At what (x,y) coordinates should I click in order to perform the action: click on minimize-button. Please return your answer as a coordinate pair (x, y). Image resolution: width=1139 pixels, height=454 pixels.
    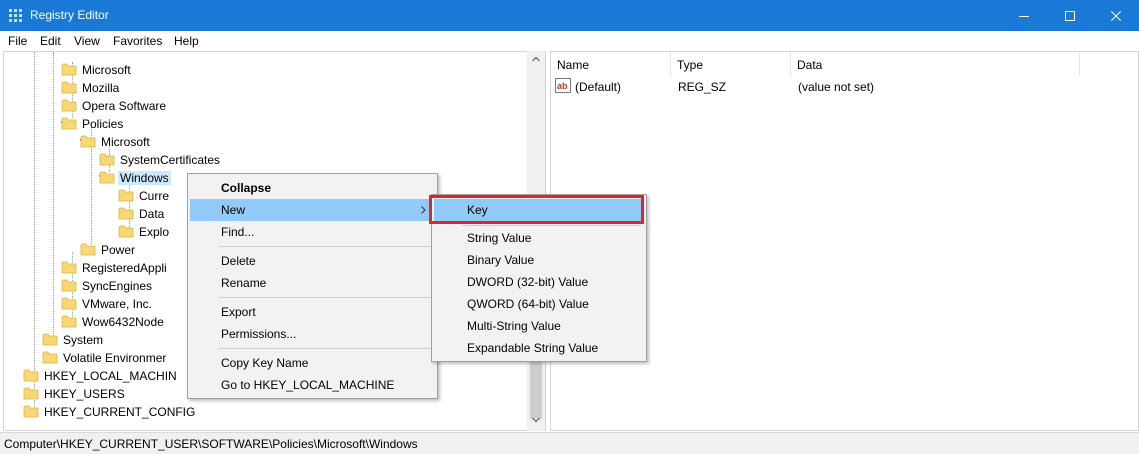
    Looking at the image, I should click on (1024, 15).